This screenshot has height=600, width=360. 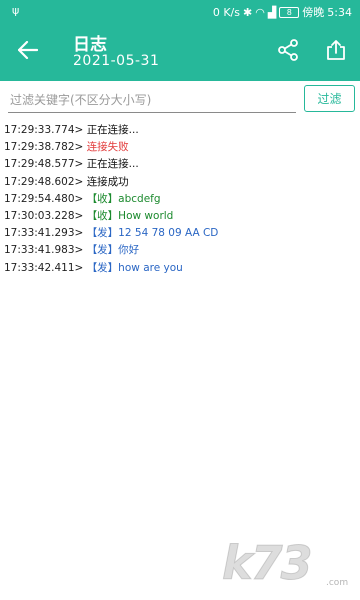 What do you see at coordinates (44, 130) in the screenshot?
I see `log-timestamp: 17:29:33.774>` at bounding box center [44, 130].